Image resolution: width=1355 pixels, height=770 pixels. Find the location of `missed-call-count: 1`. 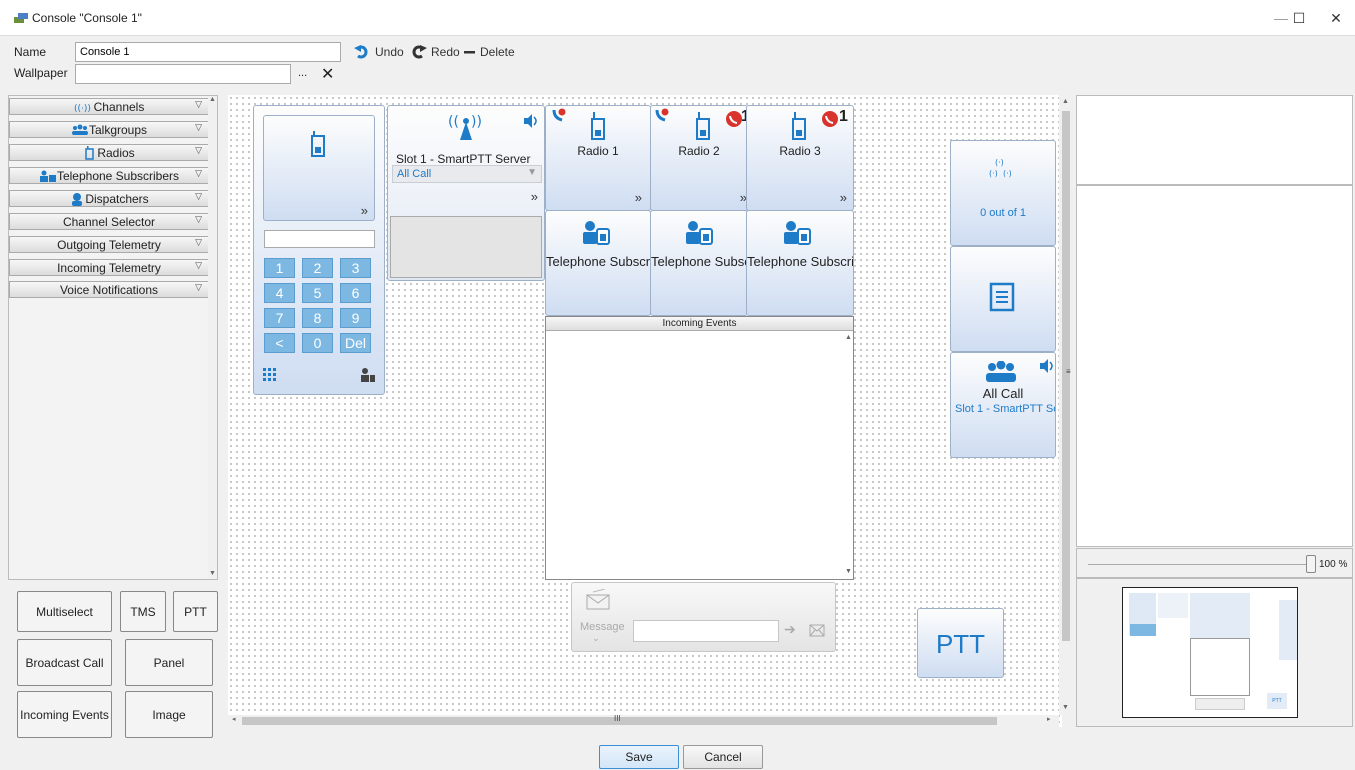

missed-call-count: 1 is located at coordinates (843, 116).